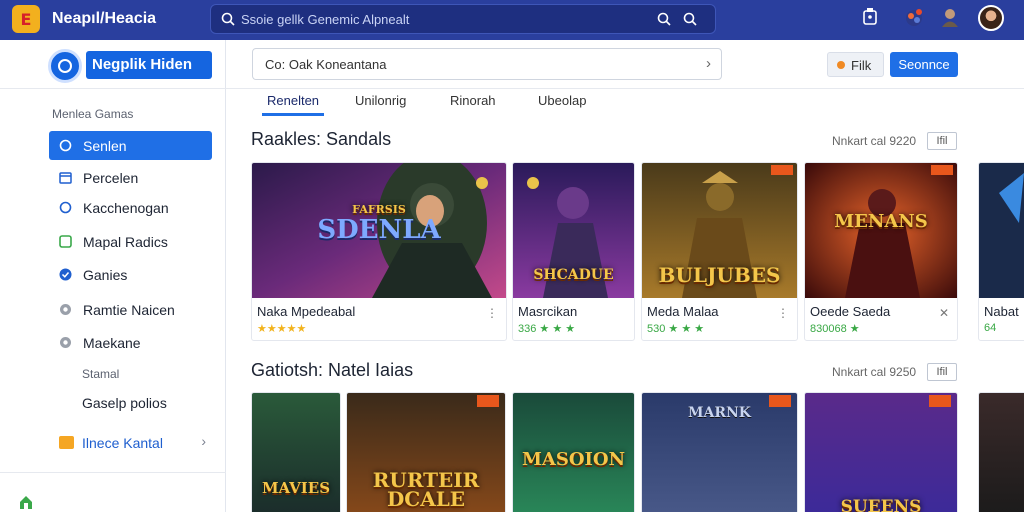  Describe the element at coordinates (874, 372) in the screenshot. I see `section-meta: Nnkart cal 9250` at that location.